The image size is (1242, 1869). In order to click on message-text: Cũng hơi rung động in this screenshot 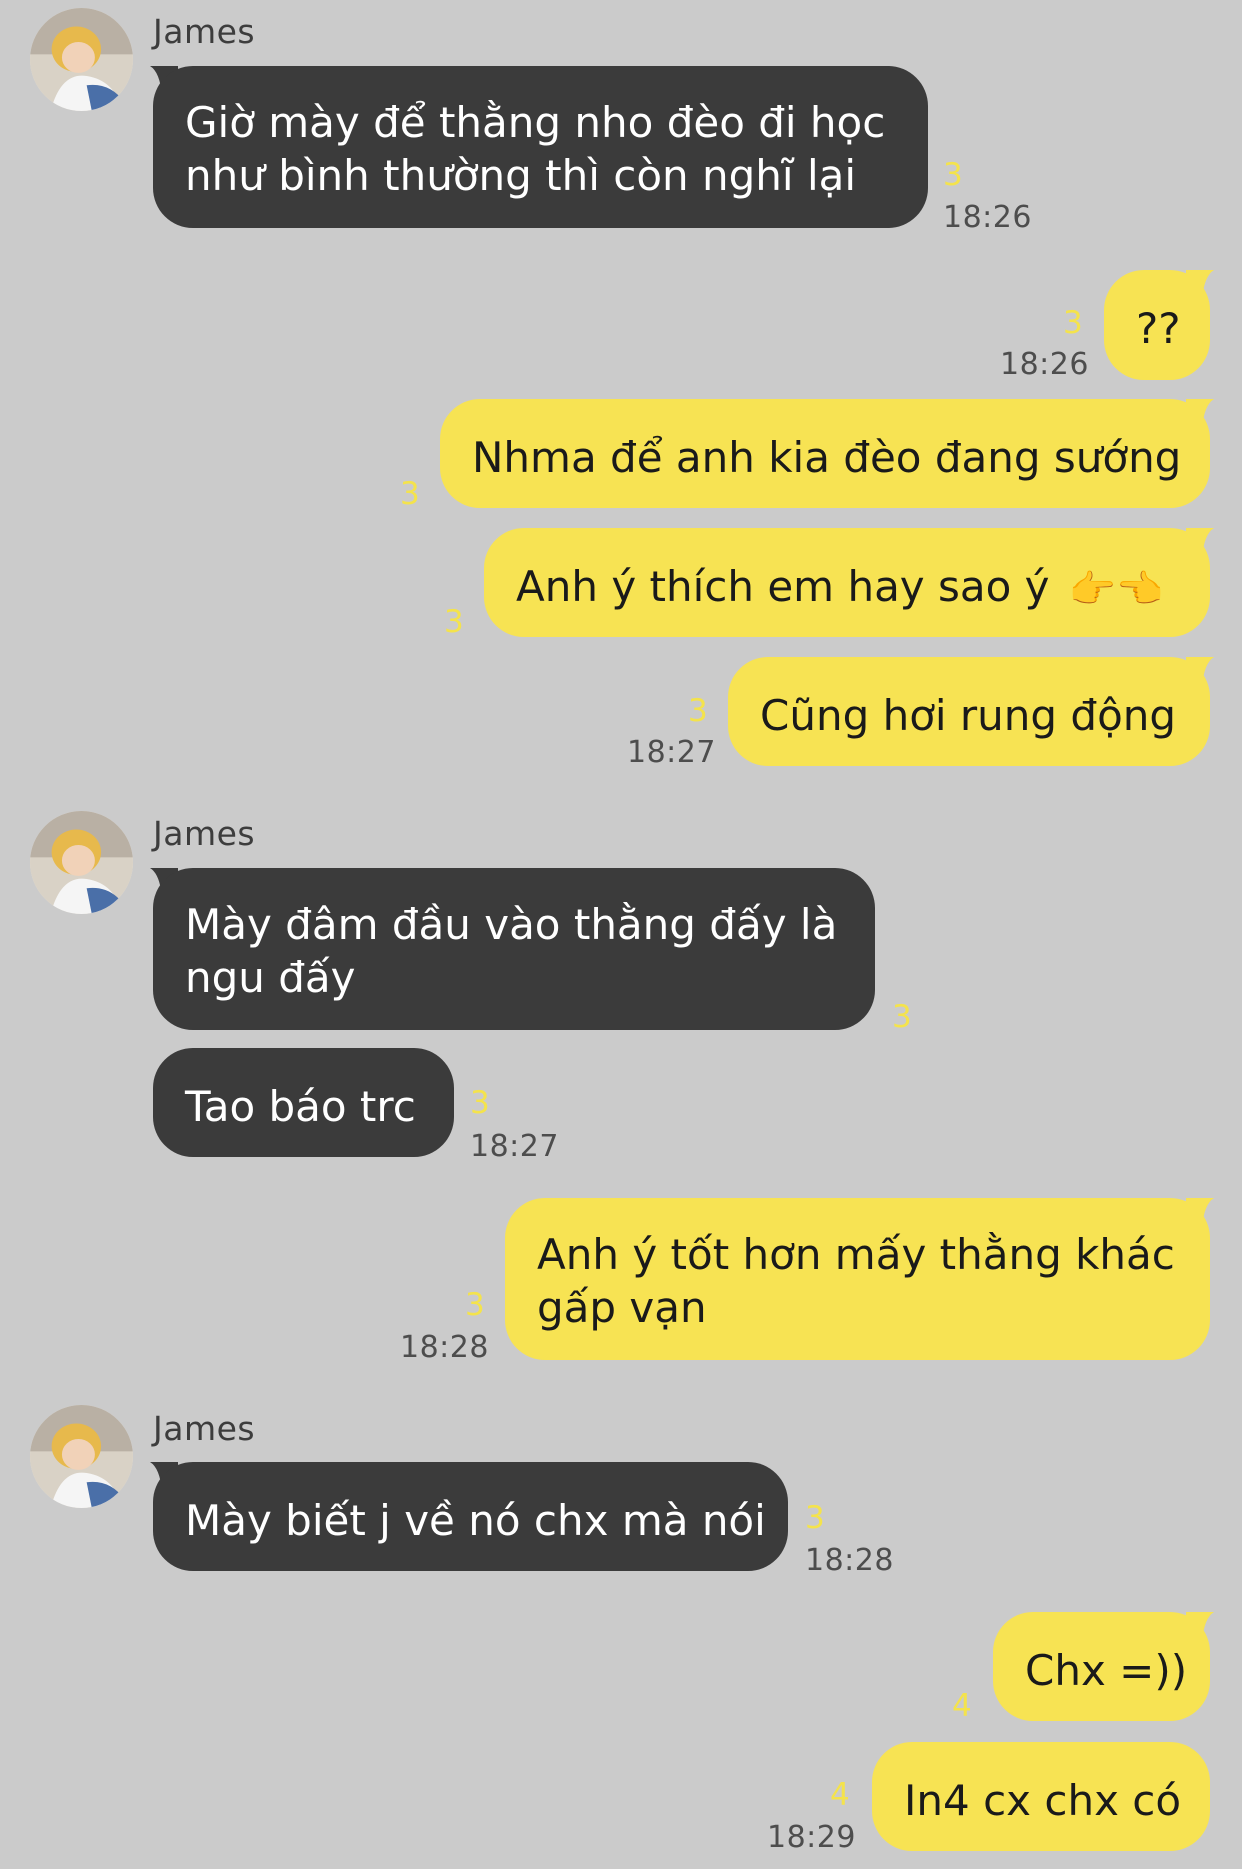, I will do `click(968, 715)`.